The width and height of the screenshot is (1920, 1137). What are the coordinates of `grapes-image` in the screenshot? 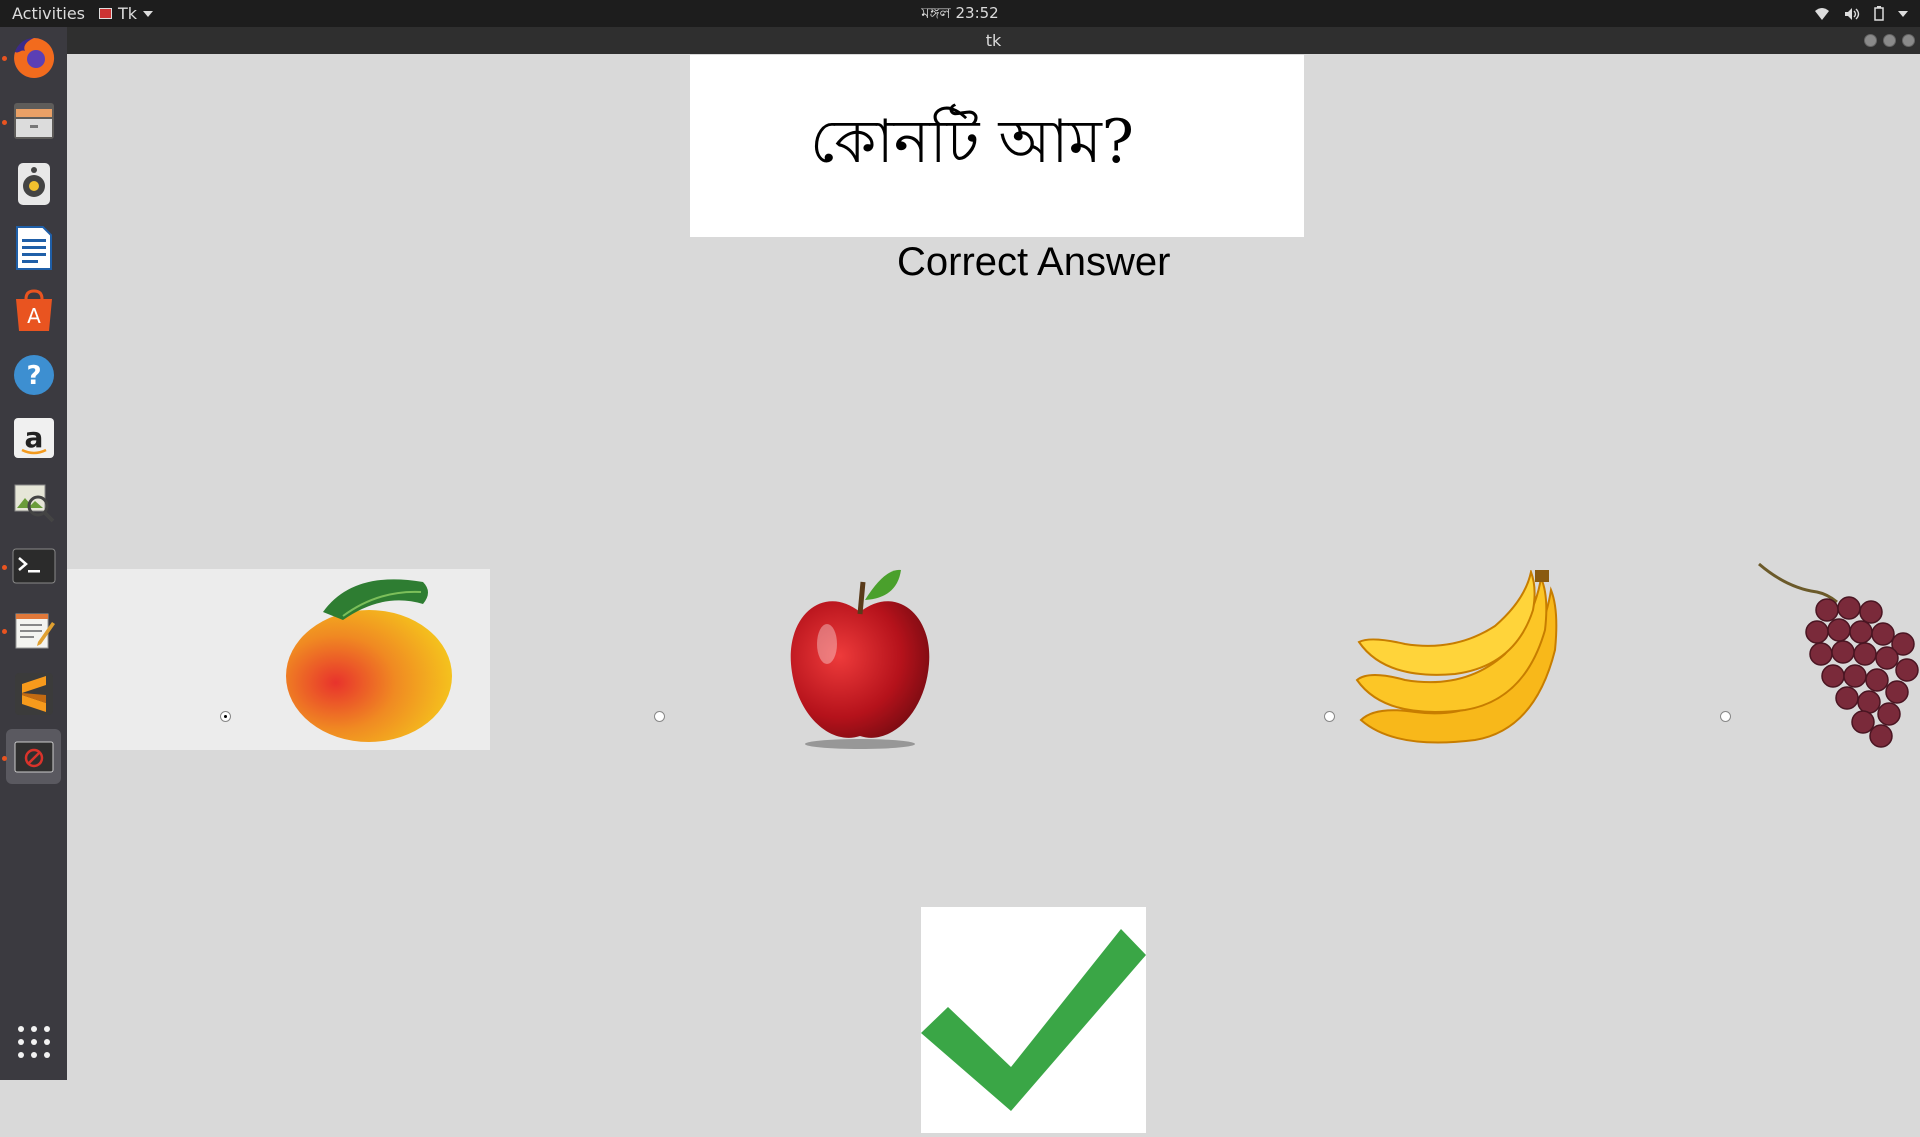 It's located at (1838, 658).